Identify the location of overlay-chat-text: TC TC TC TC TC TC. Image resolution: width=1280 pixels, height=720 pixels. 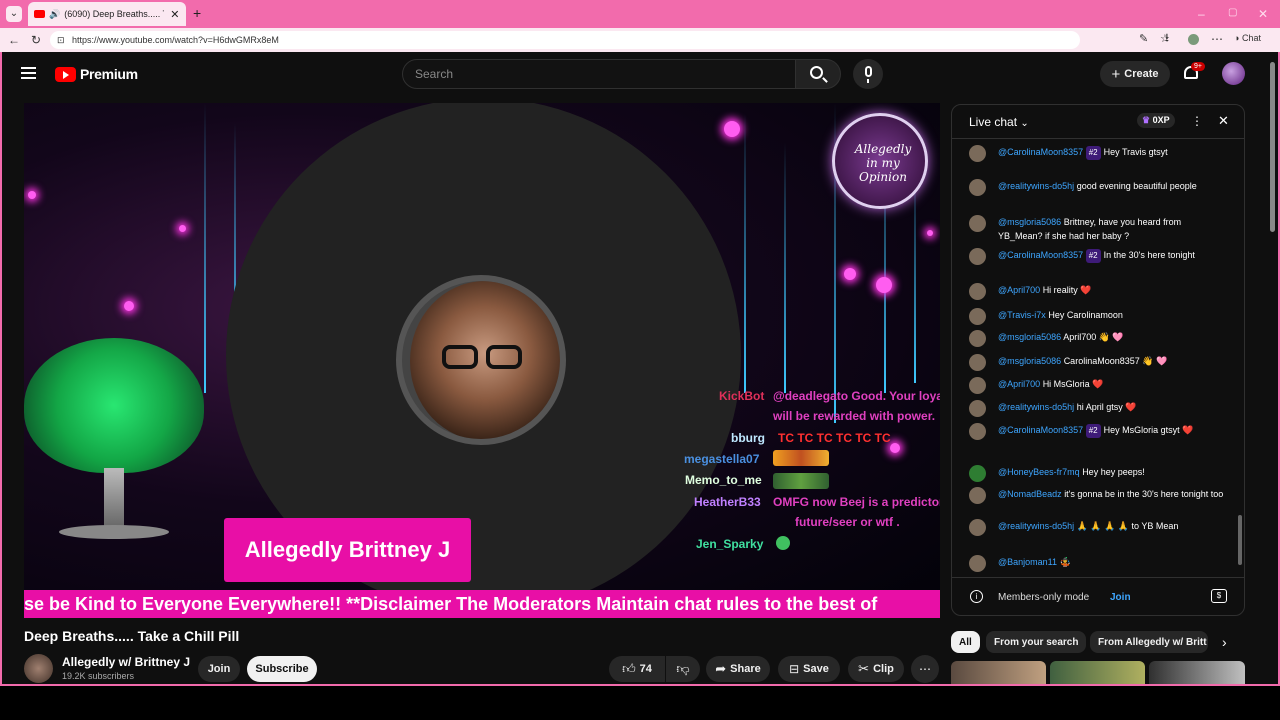
(834, 438).